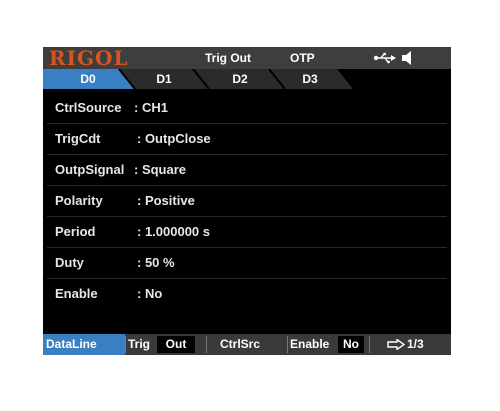  Describe the element at coordinates (240, 79) in the screenshot. I see `tab-d2: D2` at that location.